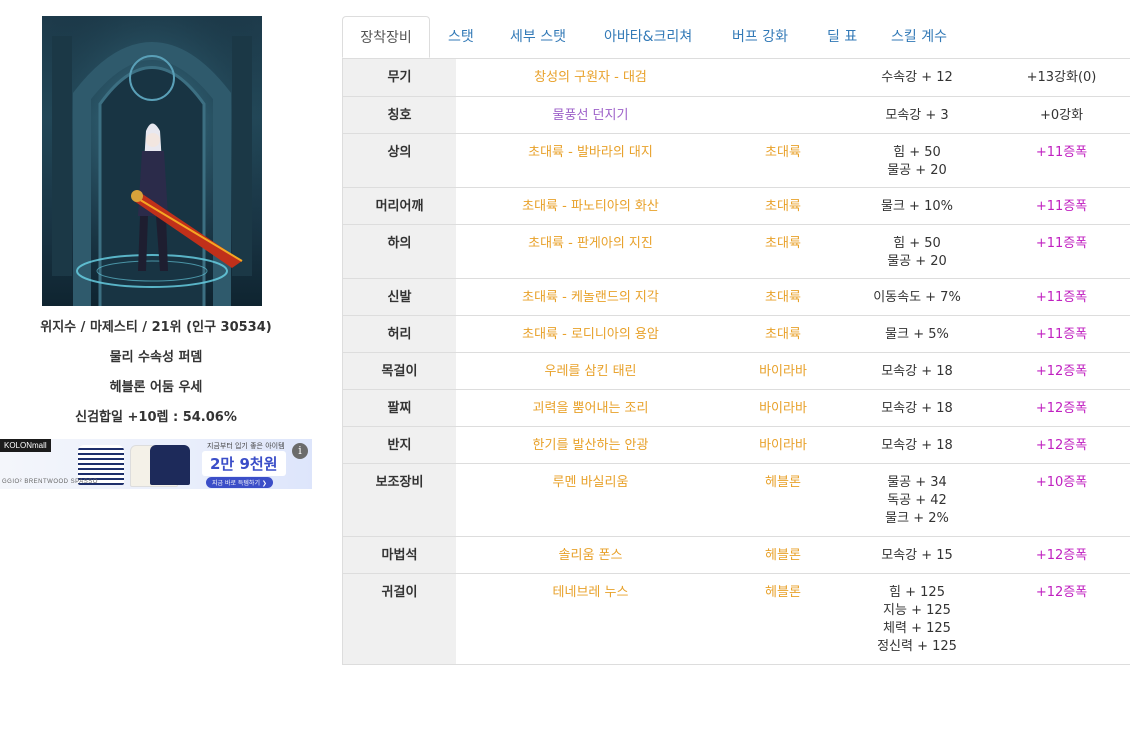  What do you see at coordinates (917, 261) in the screenshot?
I see `stat-line: 물공 + 20` at bounding box center [917, 261].